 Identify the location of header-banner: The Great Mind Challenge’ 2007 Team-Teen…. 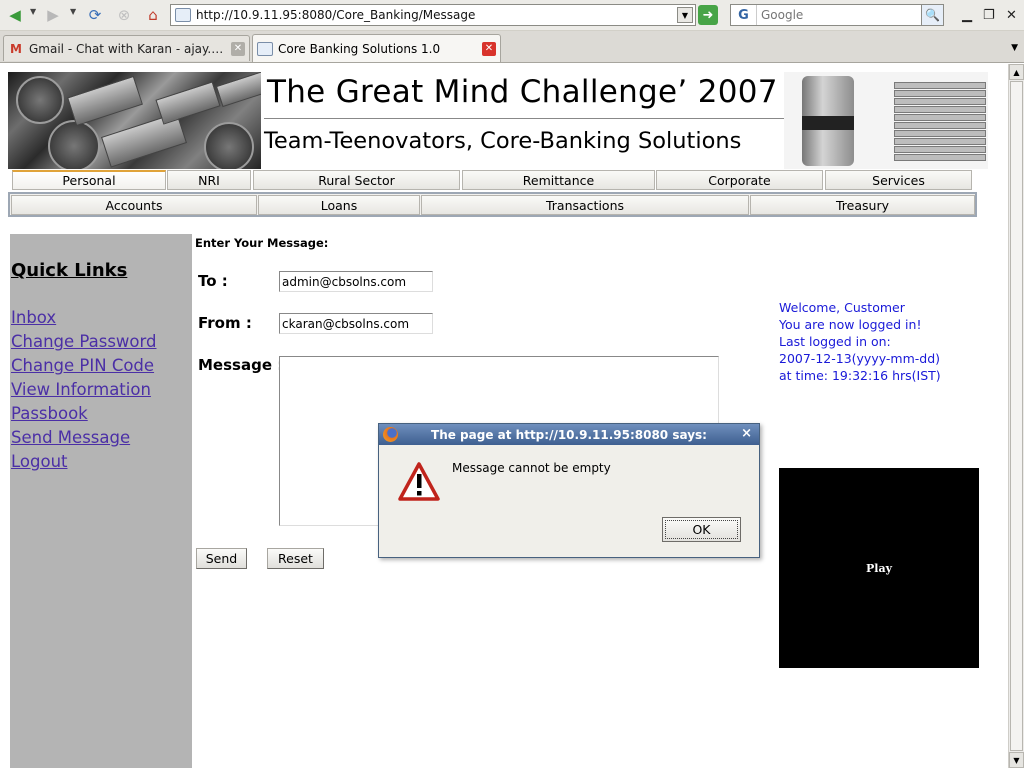
(498, 120).